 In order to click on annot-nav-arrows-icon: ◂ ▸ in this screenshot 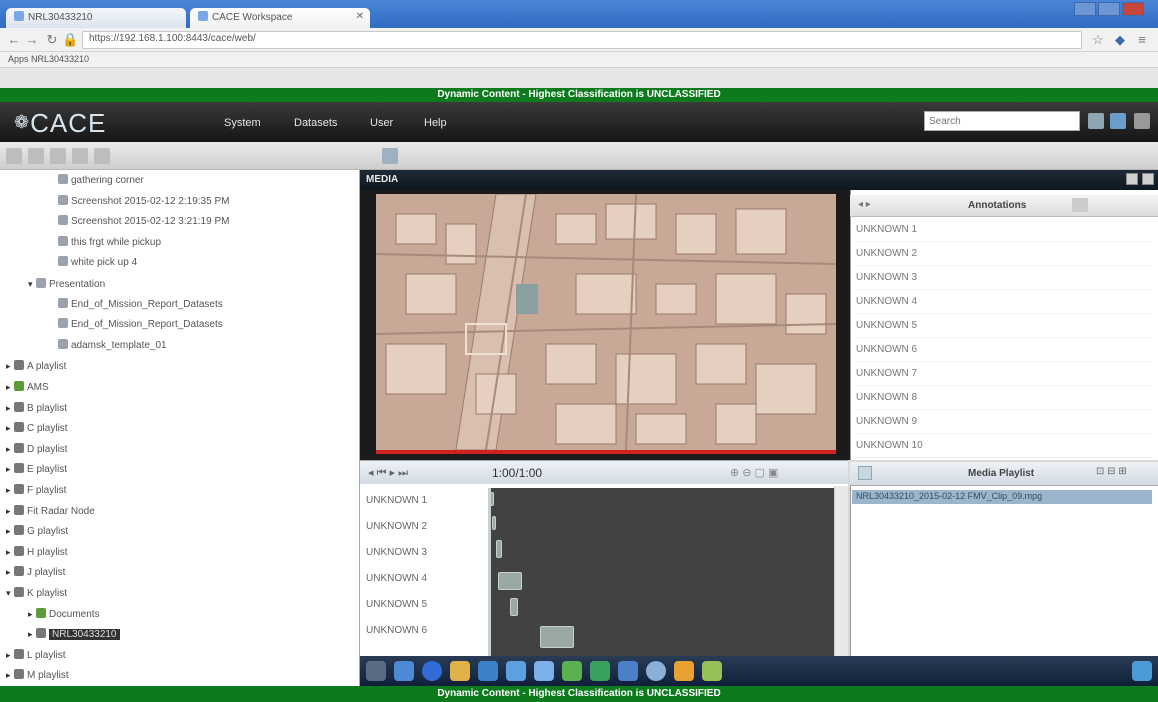, I will do `click(864, 204)`.